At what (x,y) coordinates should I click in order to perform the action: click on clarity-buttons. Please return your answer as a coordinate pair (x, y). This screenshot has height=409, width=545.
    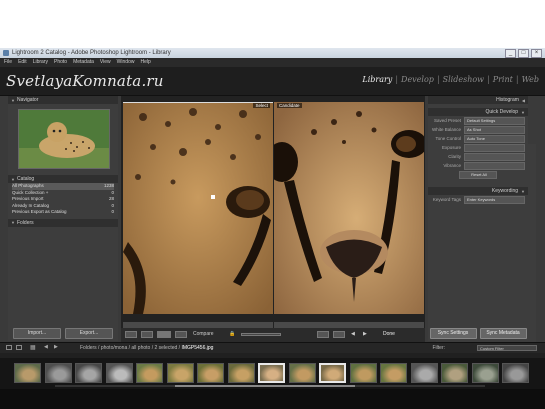
    Looking at the image, I should click on (494, 156).